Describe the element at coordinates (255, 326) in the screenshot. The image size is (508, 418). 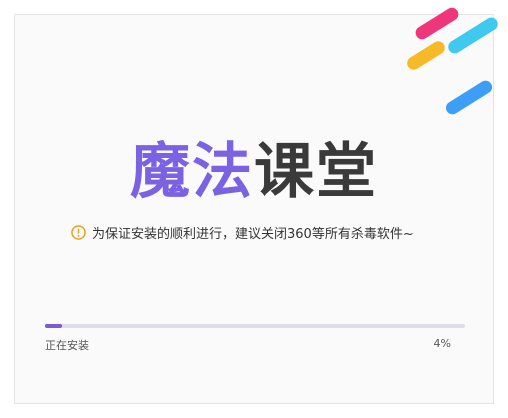
I see `install-progress-bar` at that location.